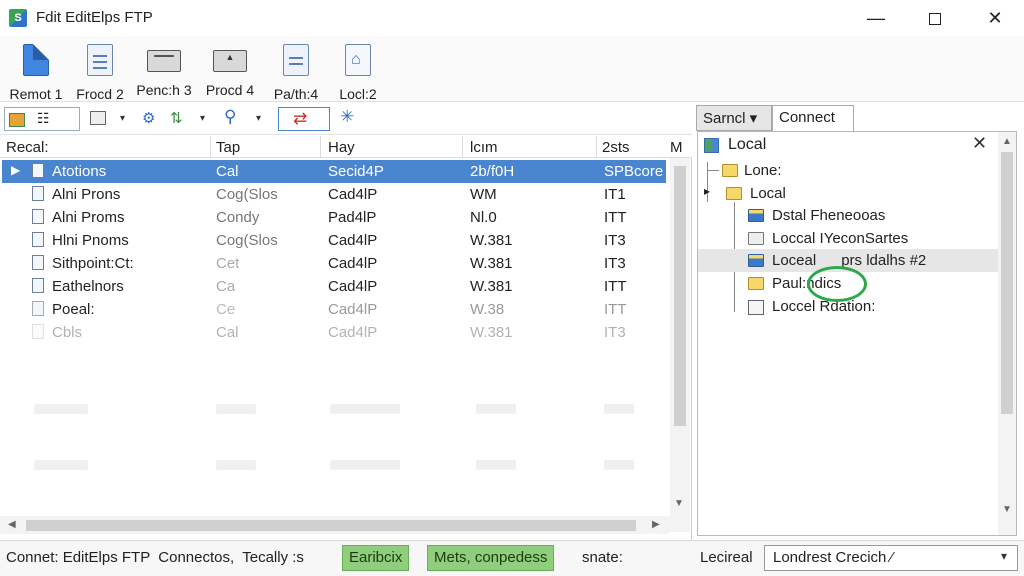  I want to click on vertical-scrollbar: ▲ ▼, so click(1007, 333).